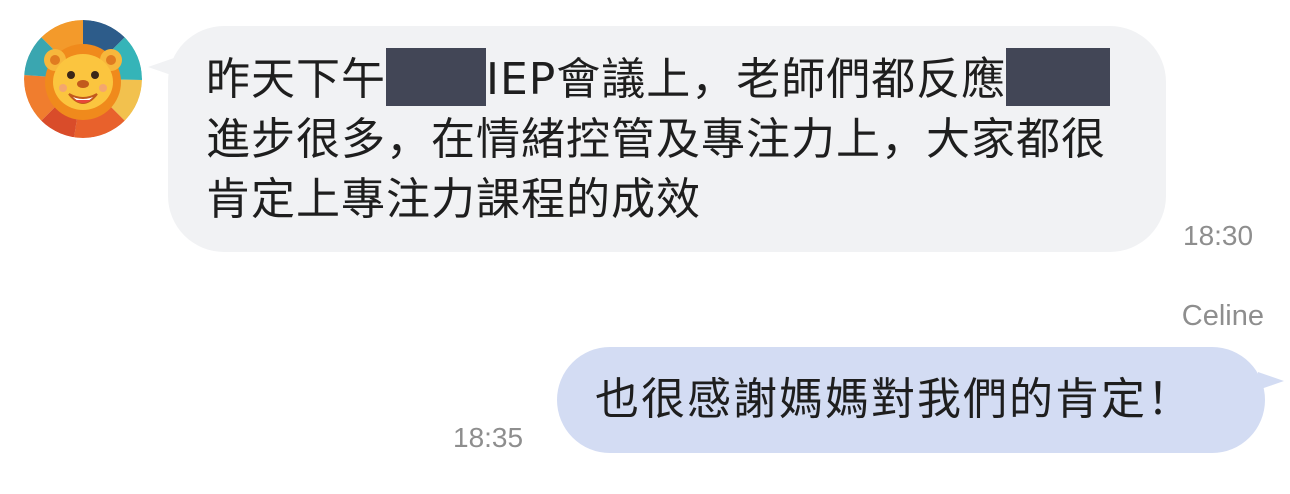 The width and height of the screenshot is (1290, 494). I want to click on outgoing-sender-name: Celine, so click(1222, 316).